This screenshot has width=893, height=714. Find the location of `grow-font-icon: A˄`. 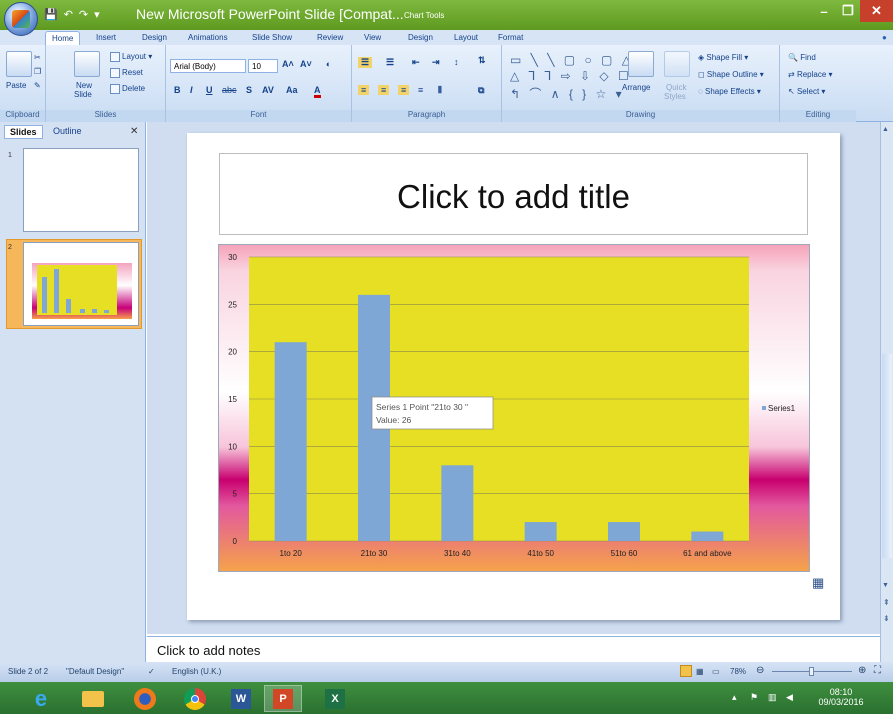

grow-font-icon: A˄ is located at coordinates (288, 64).